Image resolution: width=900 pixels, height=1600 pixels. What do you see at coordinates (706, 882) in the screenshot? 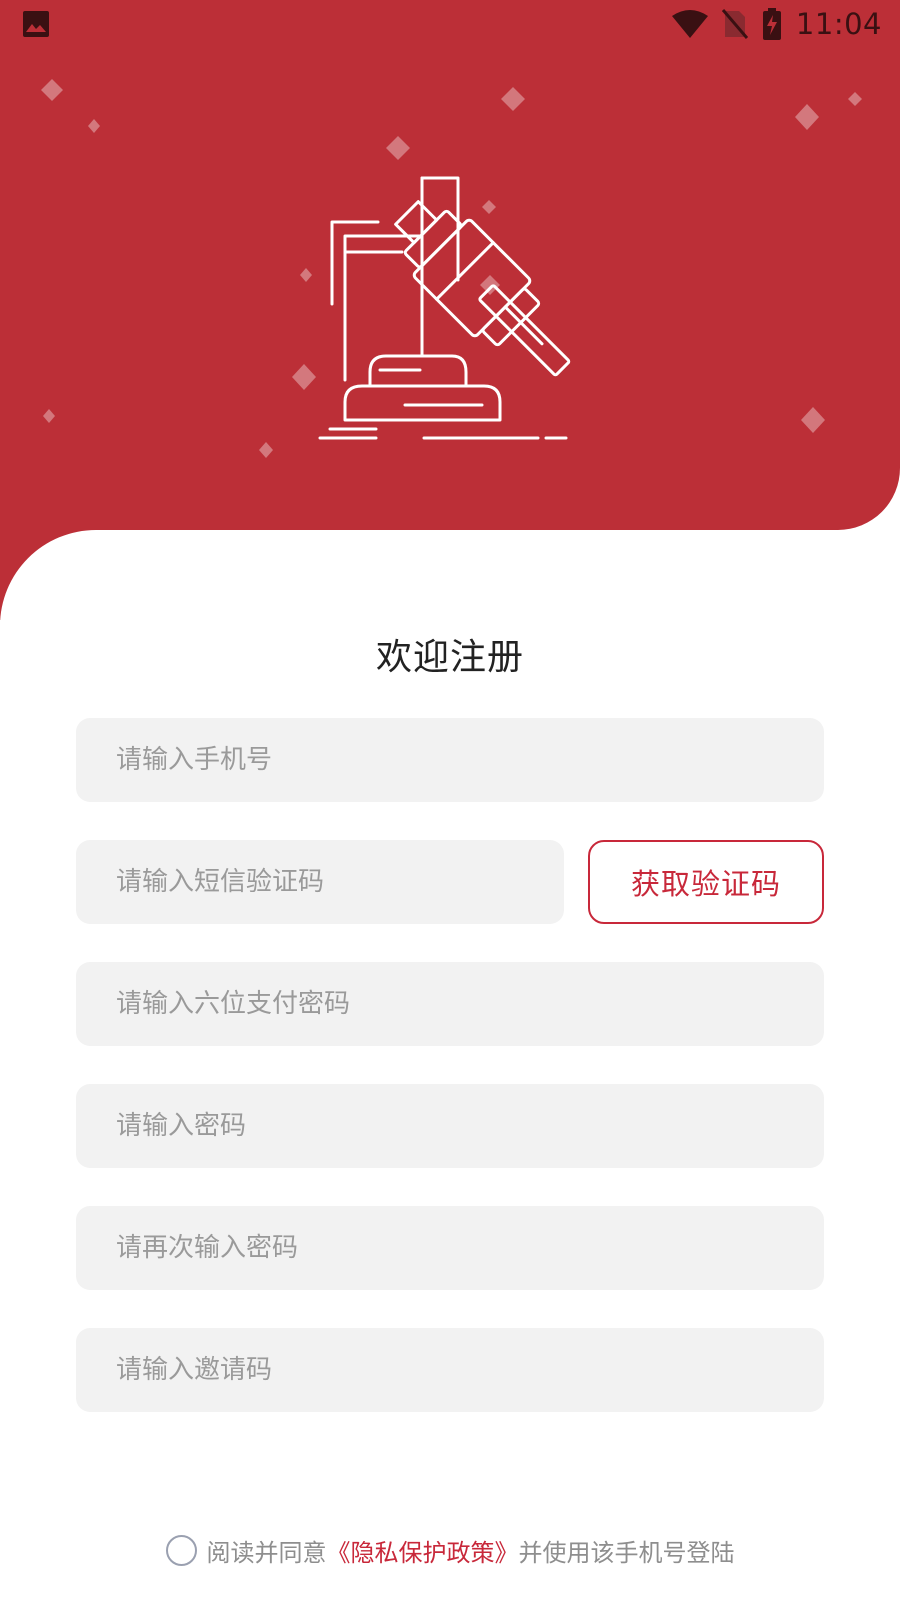
I see `get-code-button: 获取验证码` at bounding box center [706, 882].